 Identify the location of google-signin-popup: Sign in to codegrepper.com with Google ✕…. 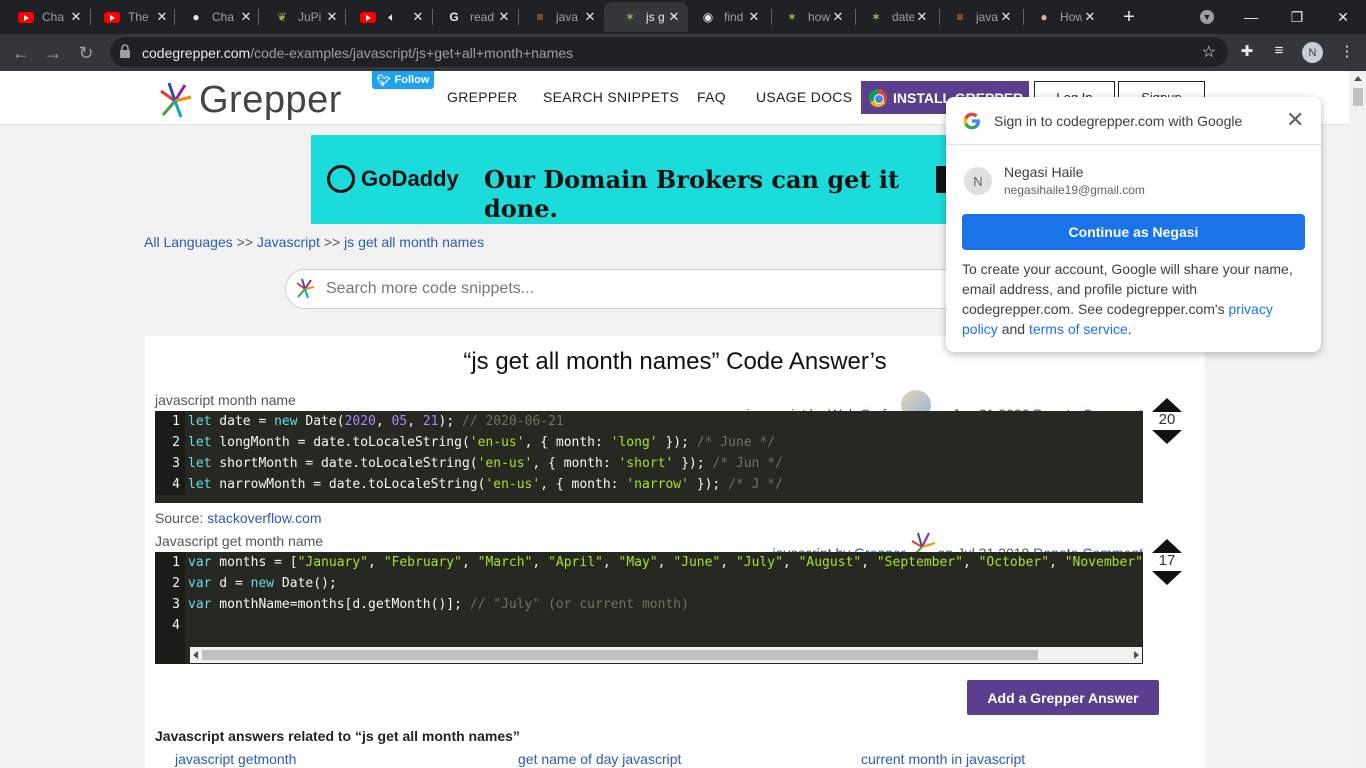
(1133, 224).